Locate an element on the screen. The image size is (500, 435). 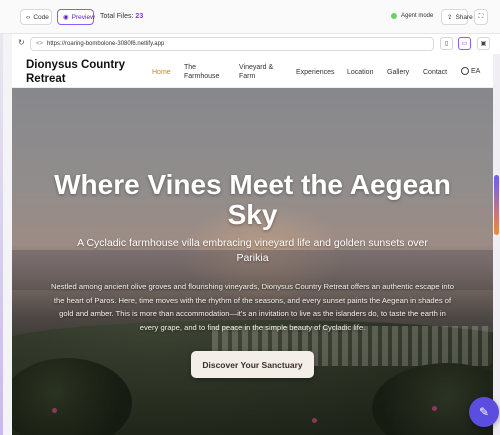
share-button: ⇪ Share is located at coordinates (457, 17).